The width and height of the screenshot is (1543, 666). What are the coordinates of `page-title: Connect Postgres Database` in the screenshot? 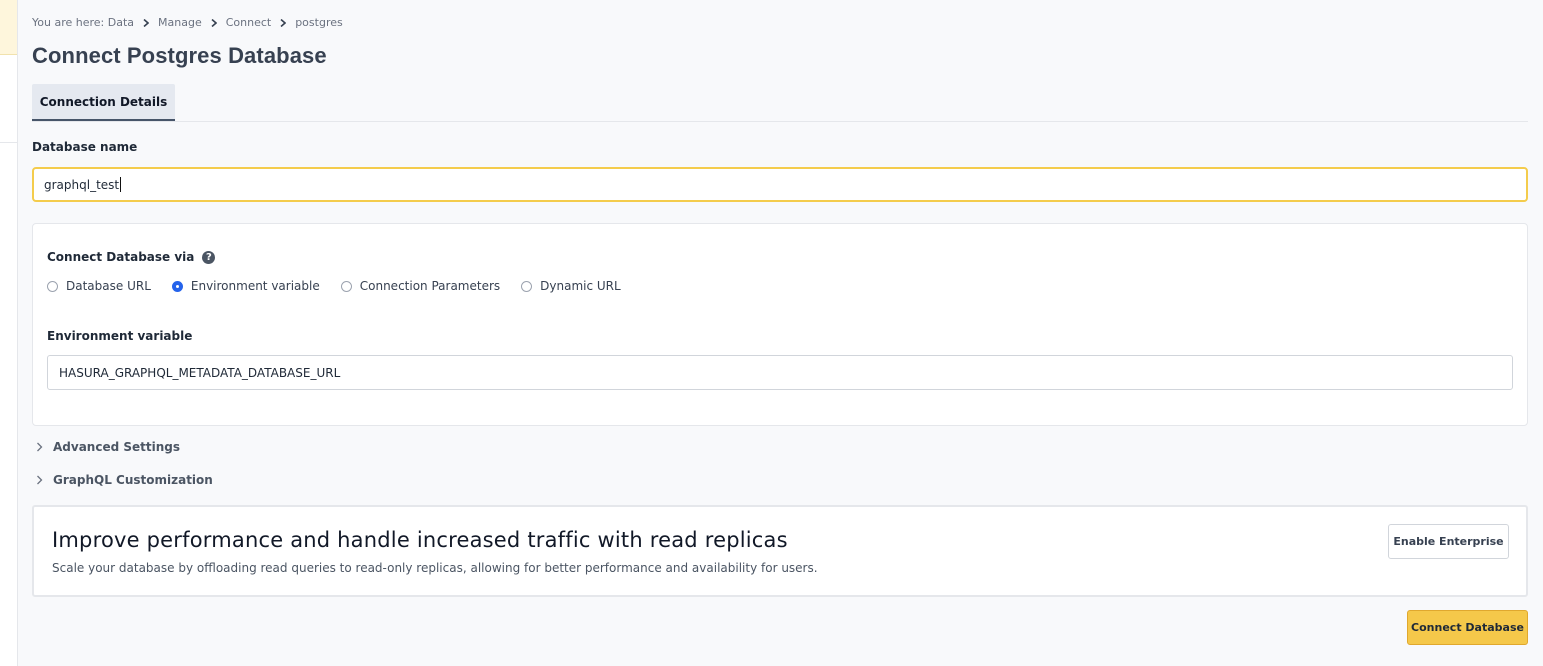 It's located at (179, 55).